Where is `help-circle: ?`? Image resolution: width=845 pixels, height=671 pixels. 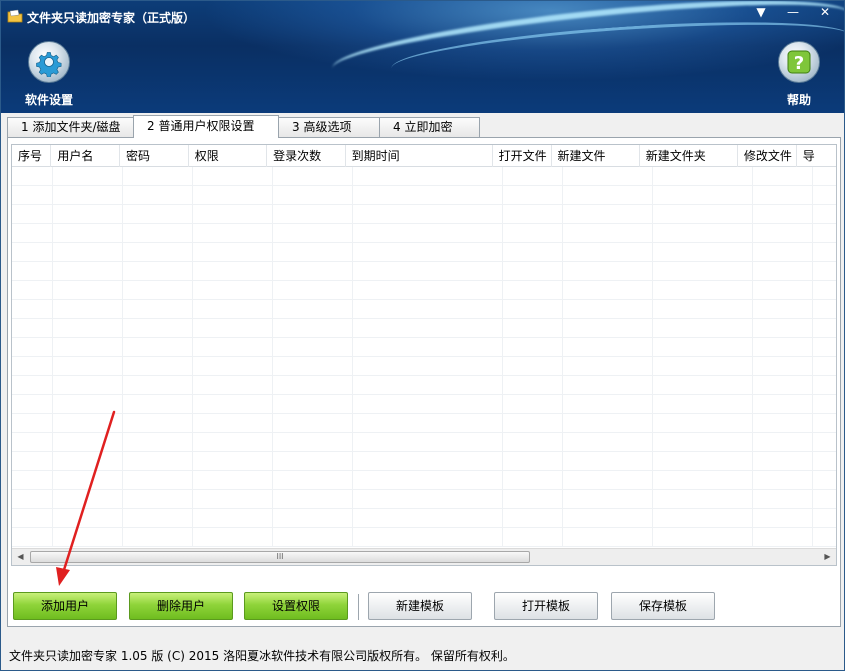 help-circle: ? is located at coordinates (799, 62).